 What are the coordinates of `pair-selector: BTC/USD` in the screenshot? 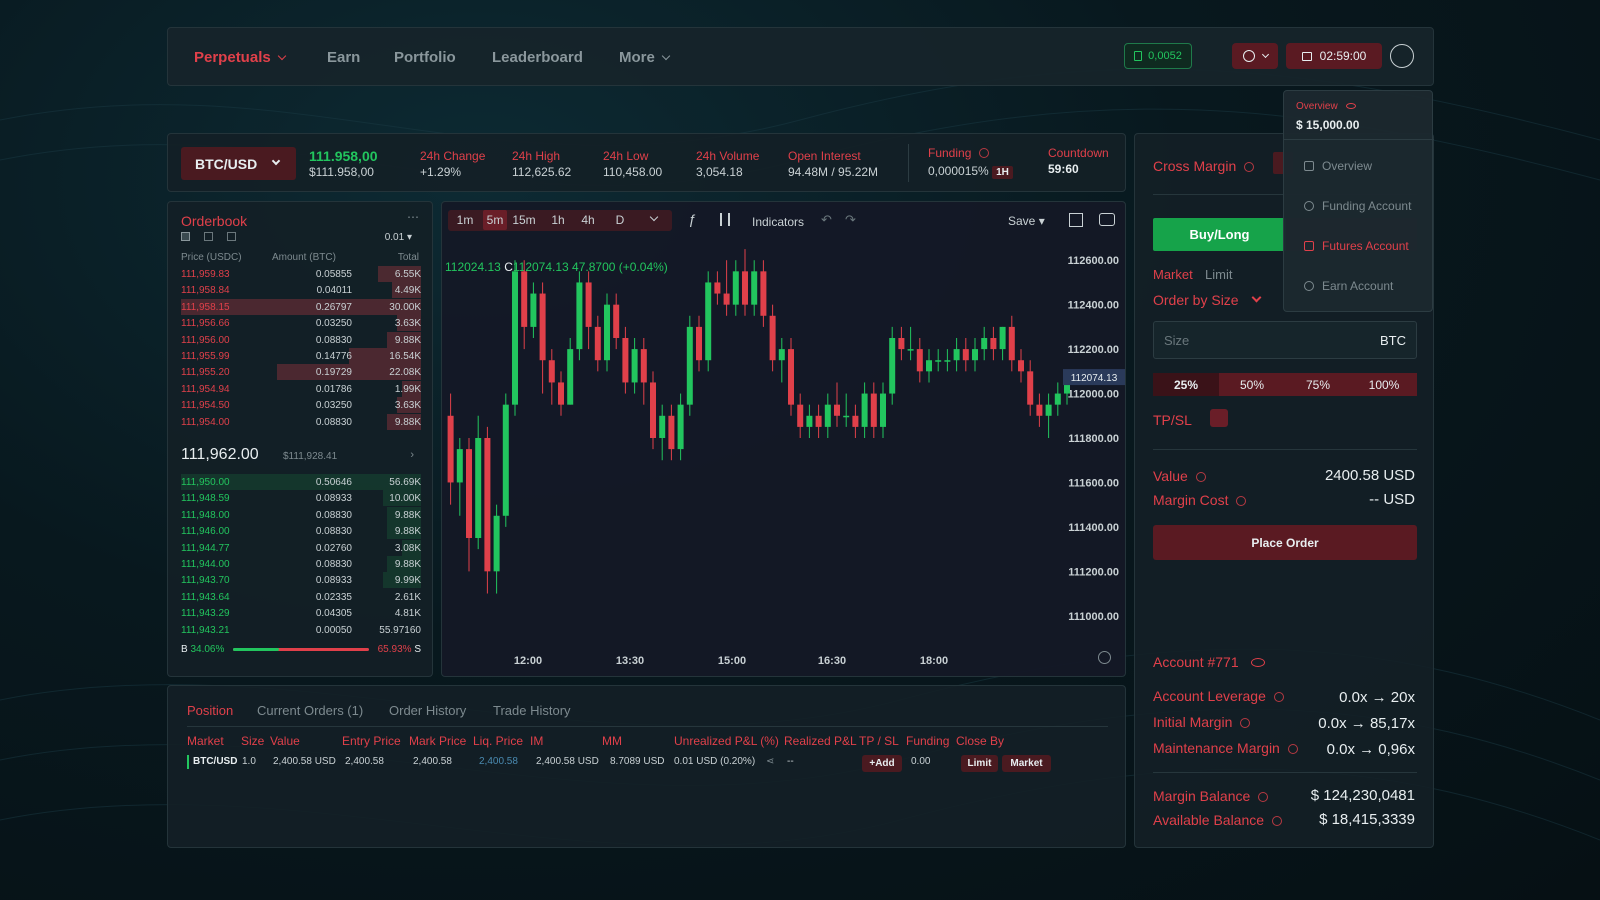 It's located at (238, 163).